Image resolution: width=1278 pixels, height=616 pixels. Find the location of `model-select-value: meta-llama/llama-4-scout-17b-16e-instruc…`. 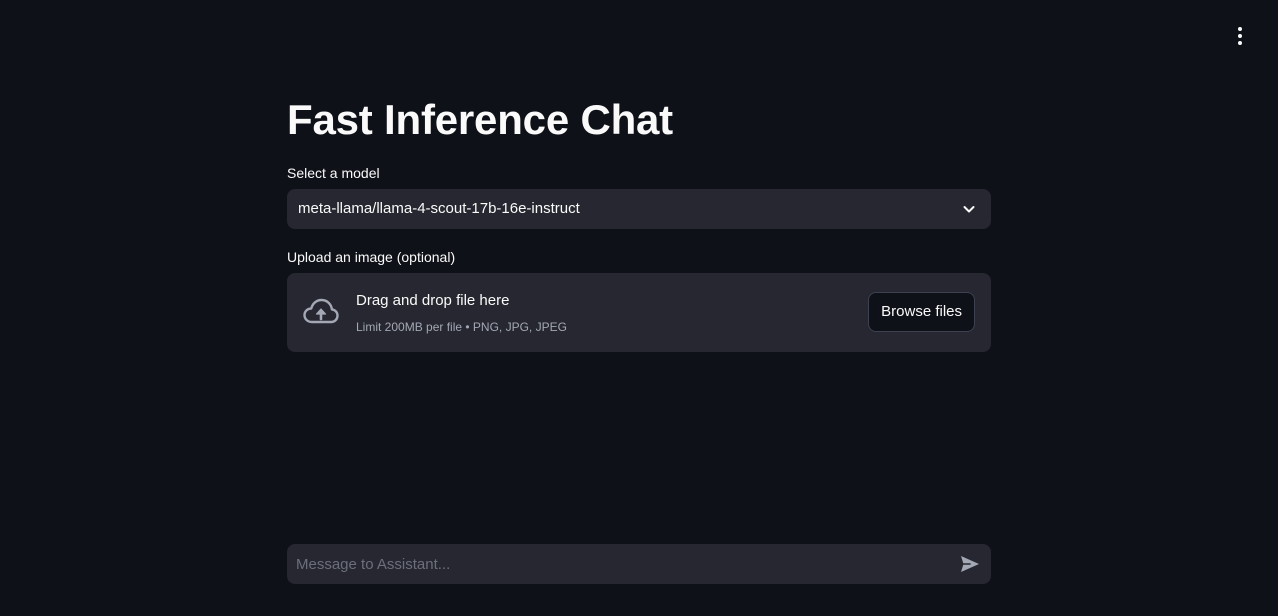

model-select-value: meta-llama/llama-4-scout-17b-16e-instruc… is located at coordinates (439, 208).